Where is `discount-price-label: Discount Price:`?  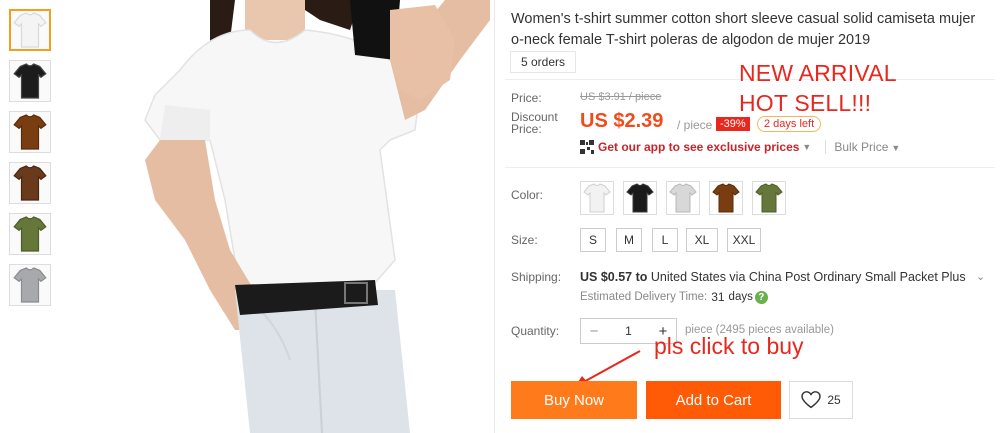 discount-price-label: Discount Price: is located at coordinates (534, 123).